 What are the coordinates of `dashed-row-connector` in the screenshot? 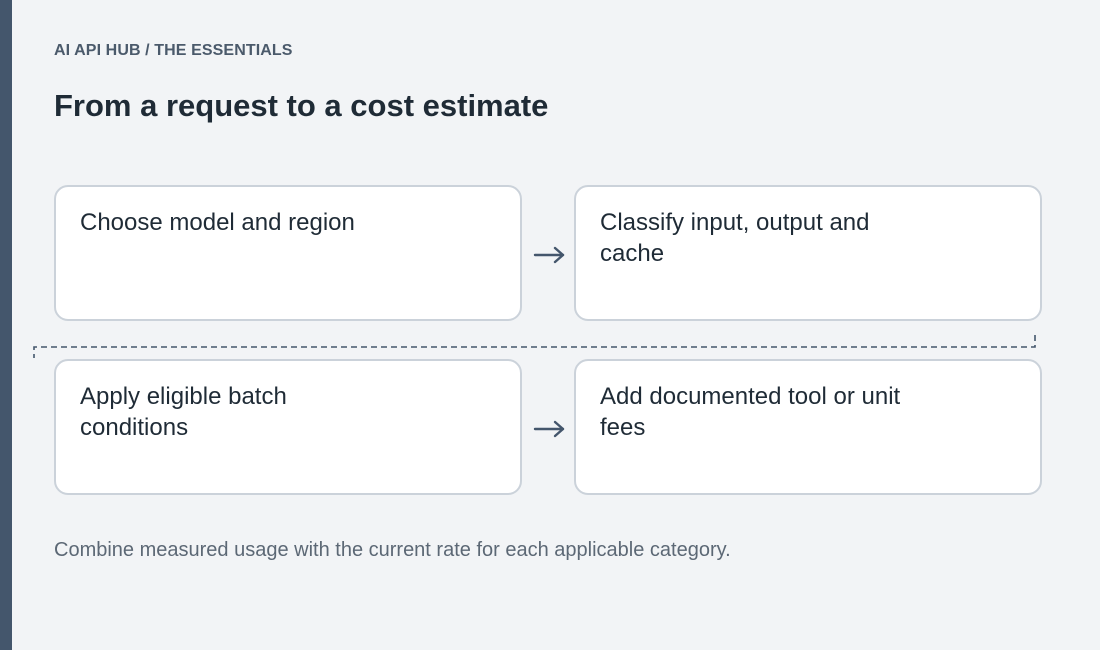 It's located at (534, 346).